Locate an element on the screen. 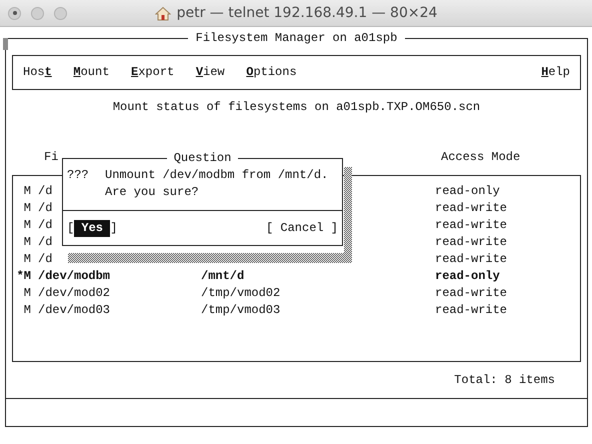 This screenshot has height=444, width=592. menu-item: Mount is located at coordinates (91, 72).